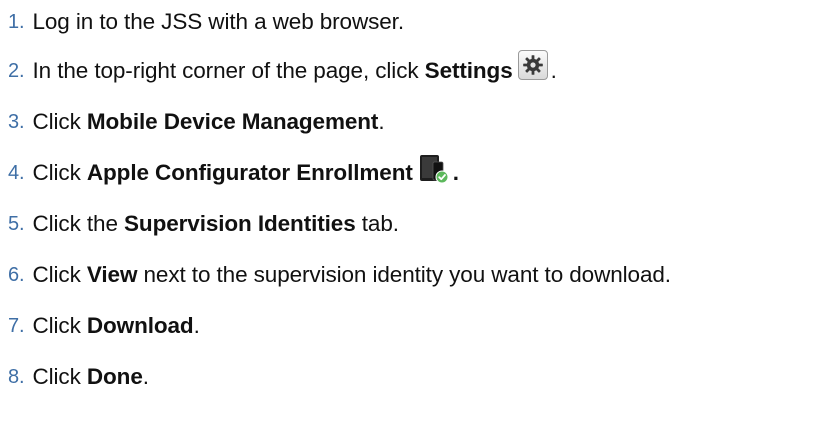 The height and width of the screenshot is (430, 836). What do you see at coordinates (16, 121) in the screenshot?
I see `step-number: 3.` at bounding box center [16, 121].